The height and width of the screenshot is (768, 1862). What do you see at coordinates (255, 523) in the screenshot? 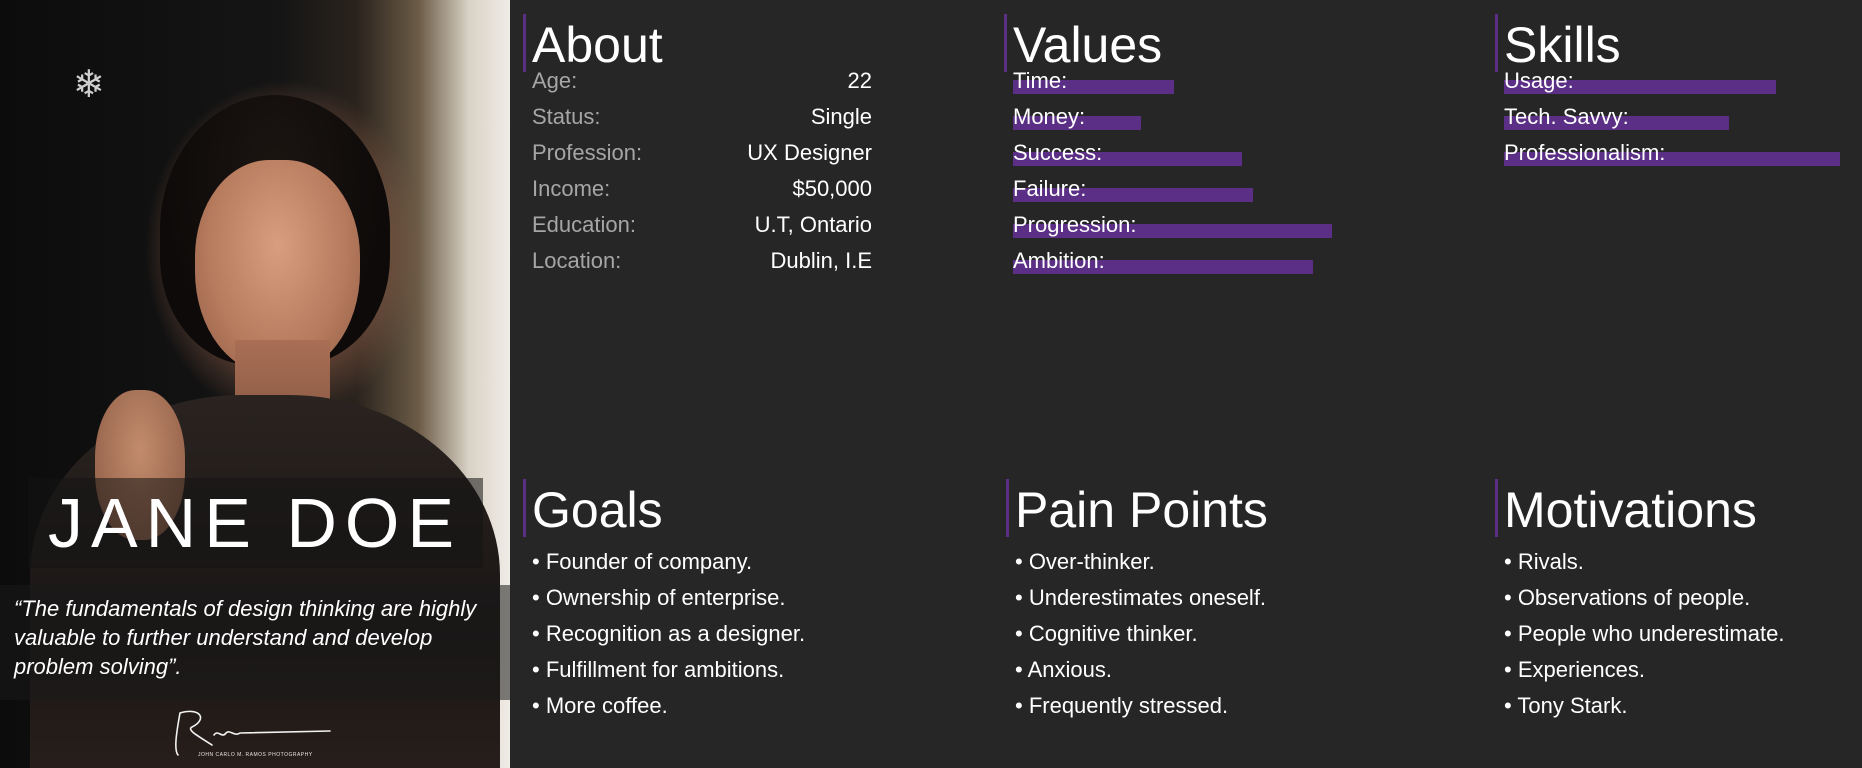
I see `persona-name: JANE DOE` at bounding box center [255, 523].